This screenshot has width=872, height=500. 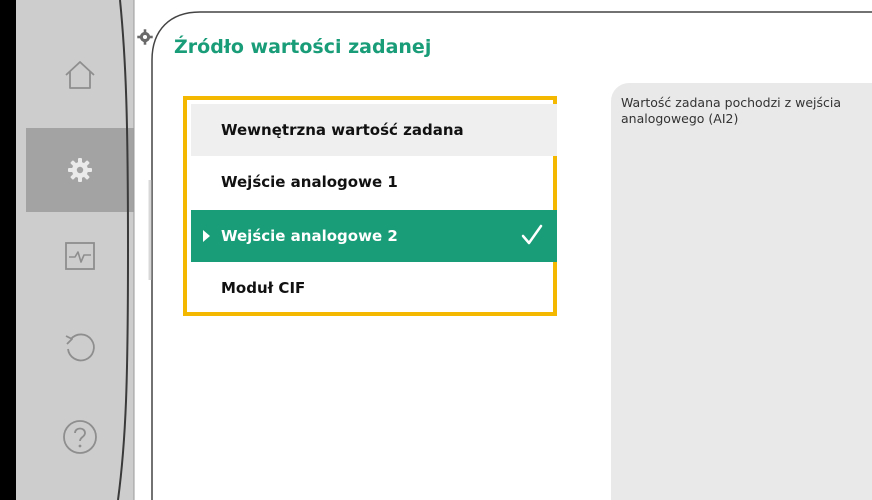 What do you see at coordinates (342, 130) in the screenshot?
I see `option-label: Wewnętrzna wartość zadana` at bounding box center [342, 130].